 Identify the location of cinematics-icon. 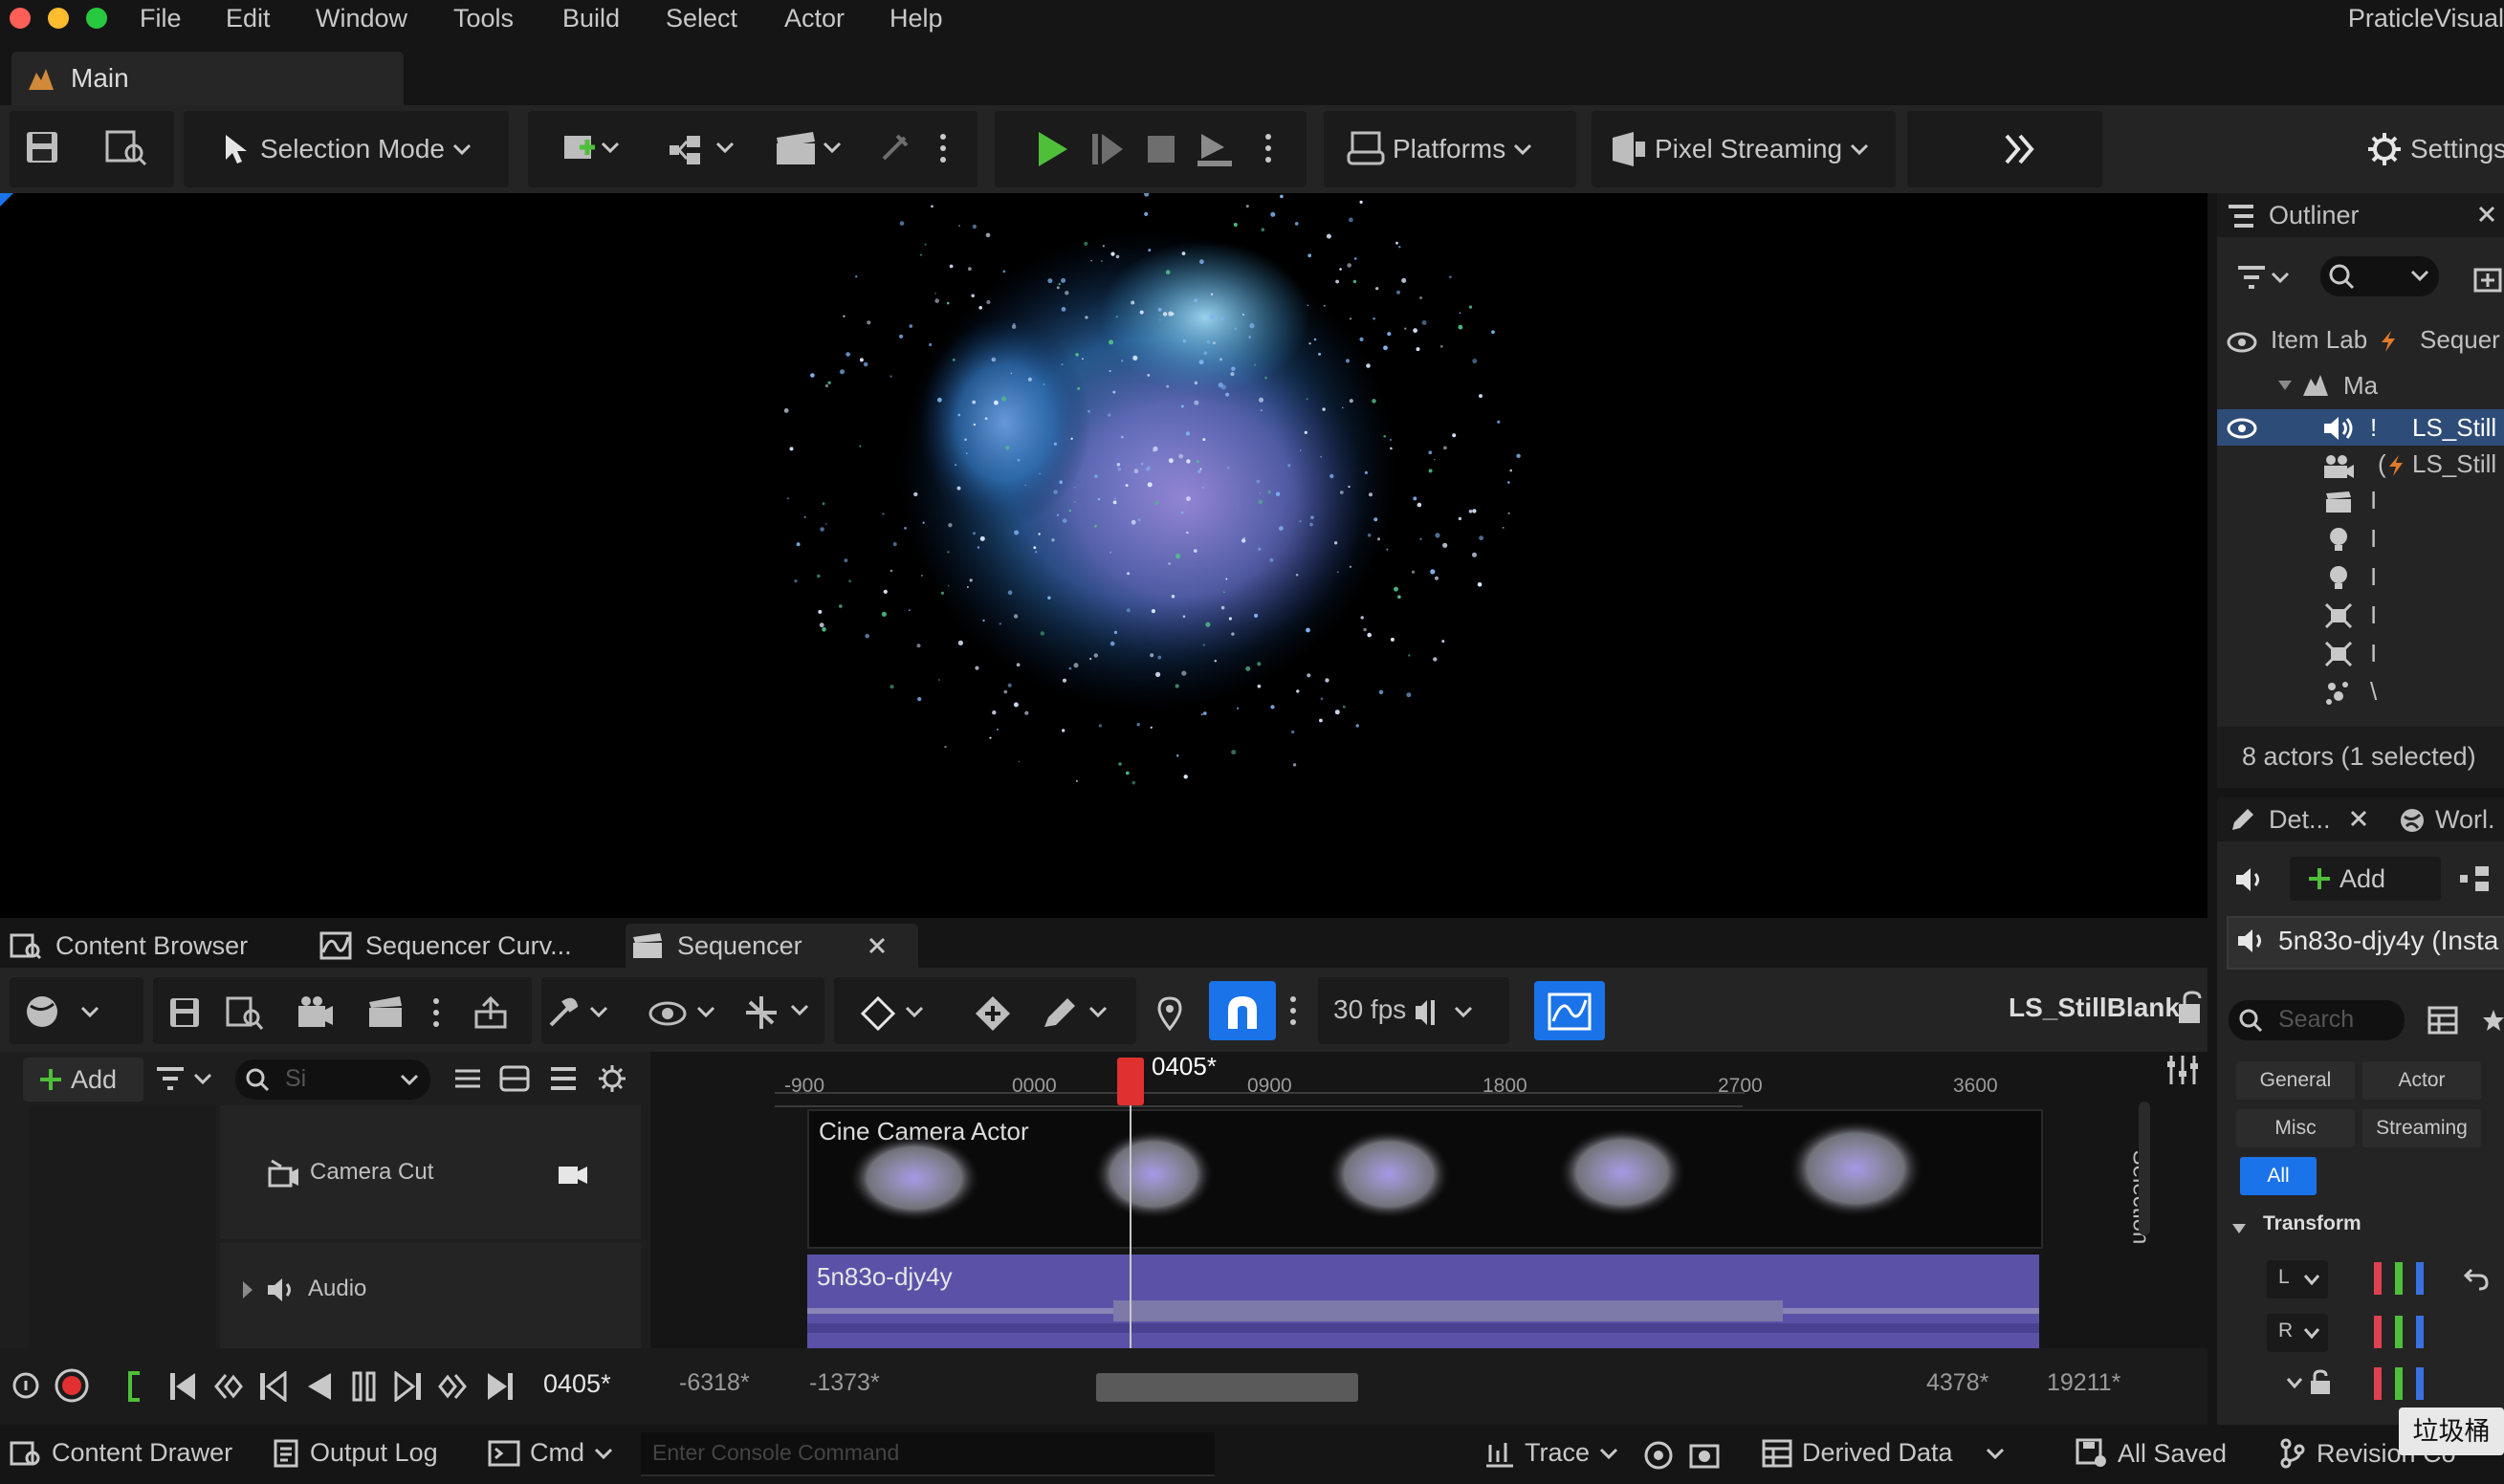
(810, 149).